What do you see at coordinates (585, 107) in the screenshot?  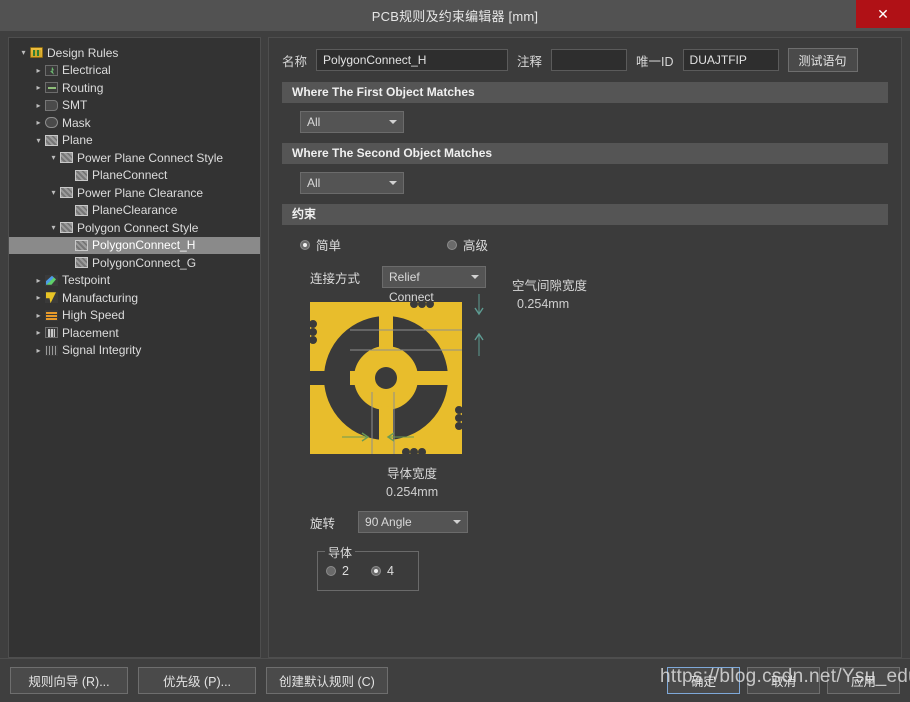 I see `first-object-section: Where The First Object Matches All` at bounding box center [585, 107].